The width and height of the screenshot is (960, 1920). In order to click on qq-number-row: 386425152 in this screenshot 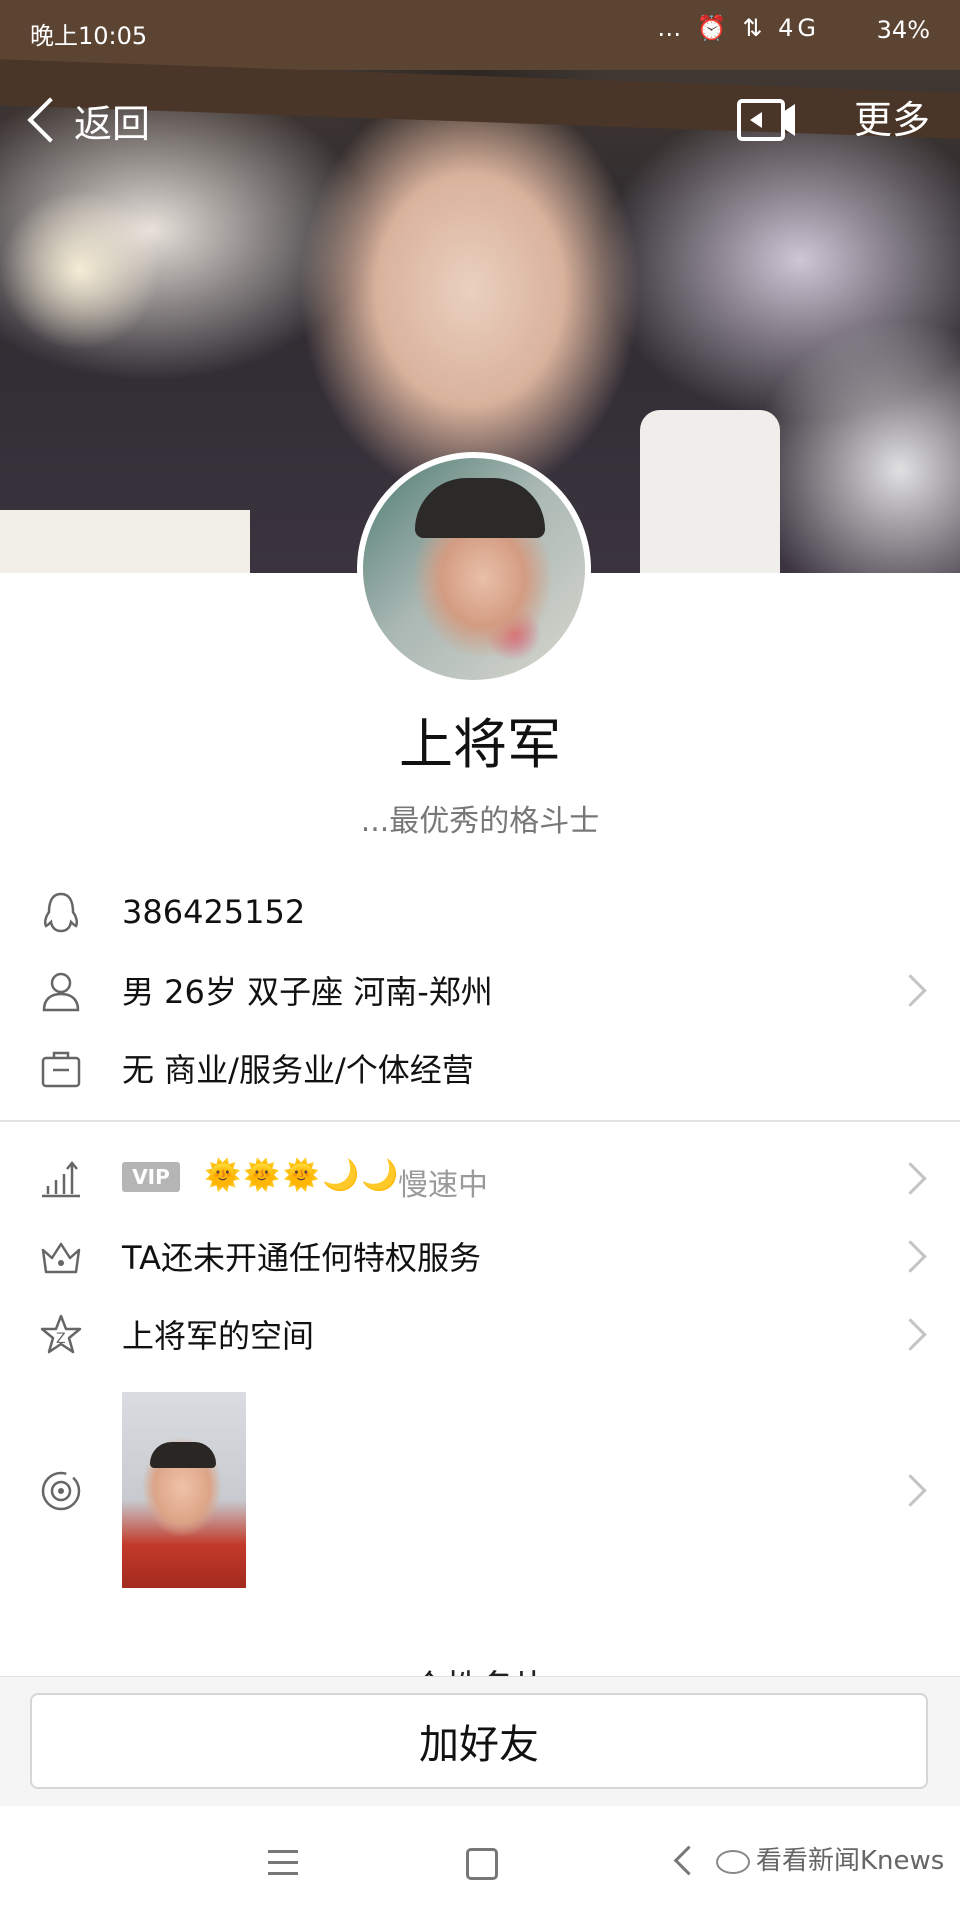, I will do `click(480, 912)`.